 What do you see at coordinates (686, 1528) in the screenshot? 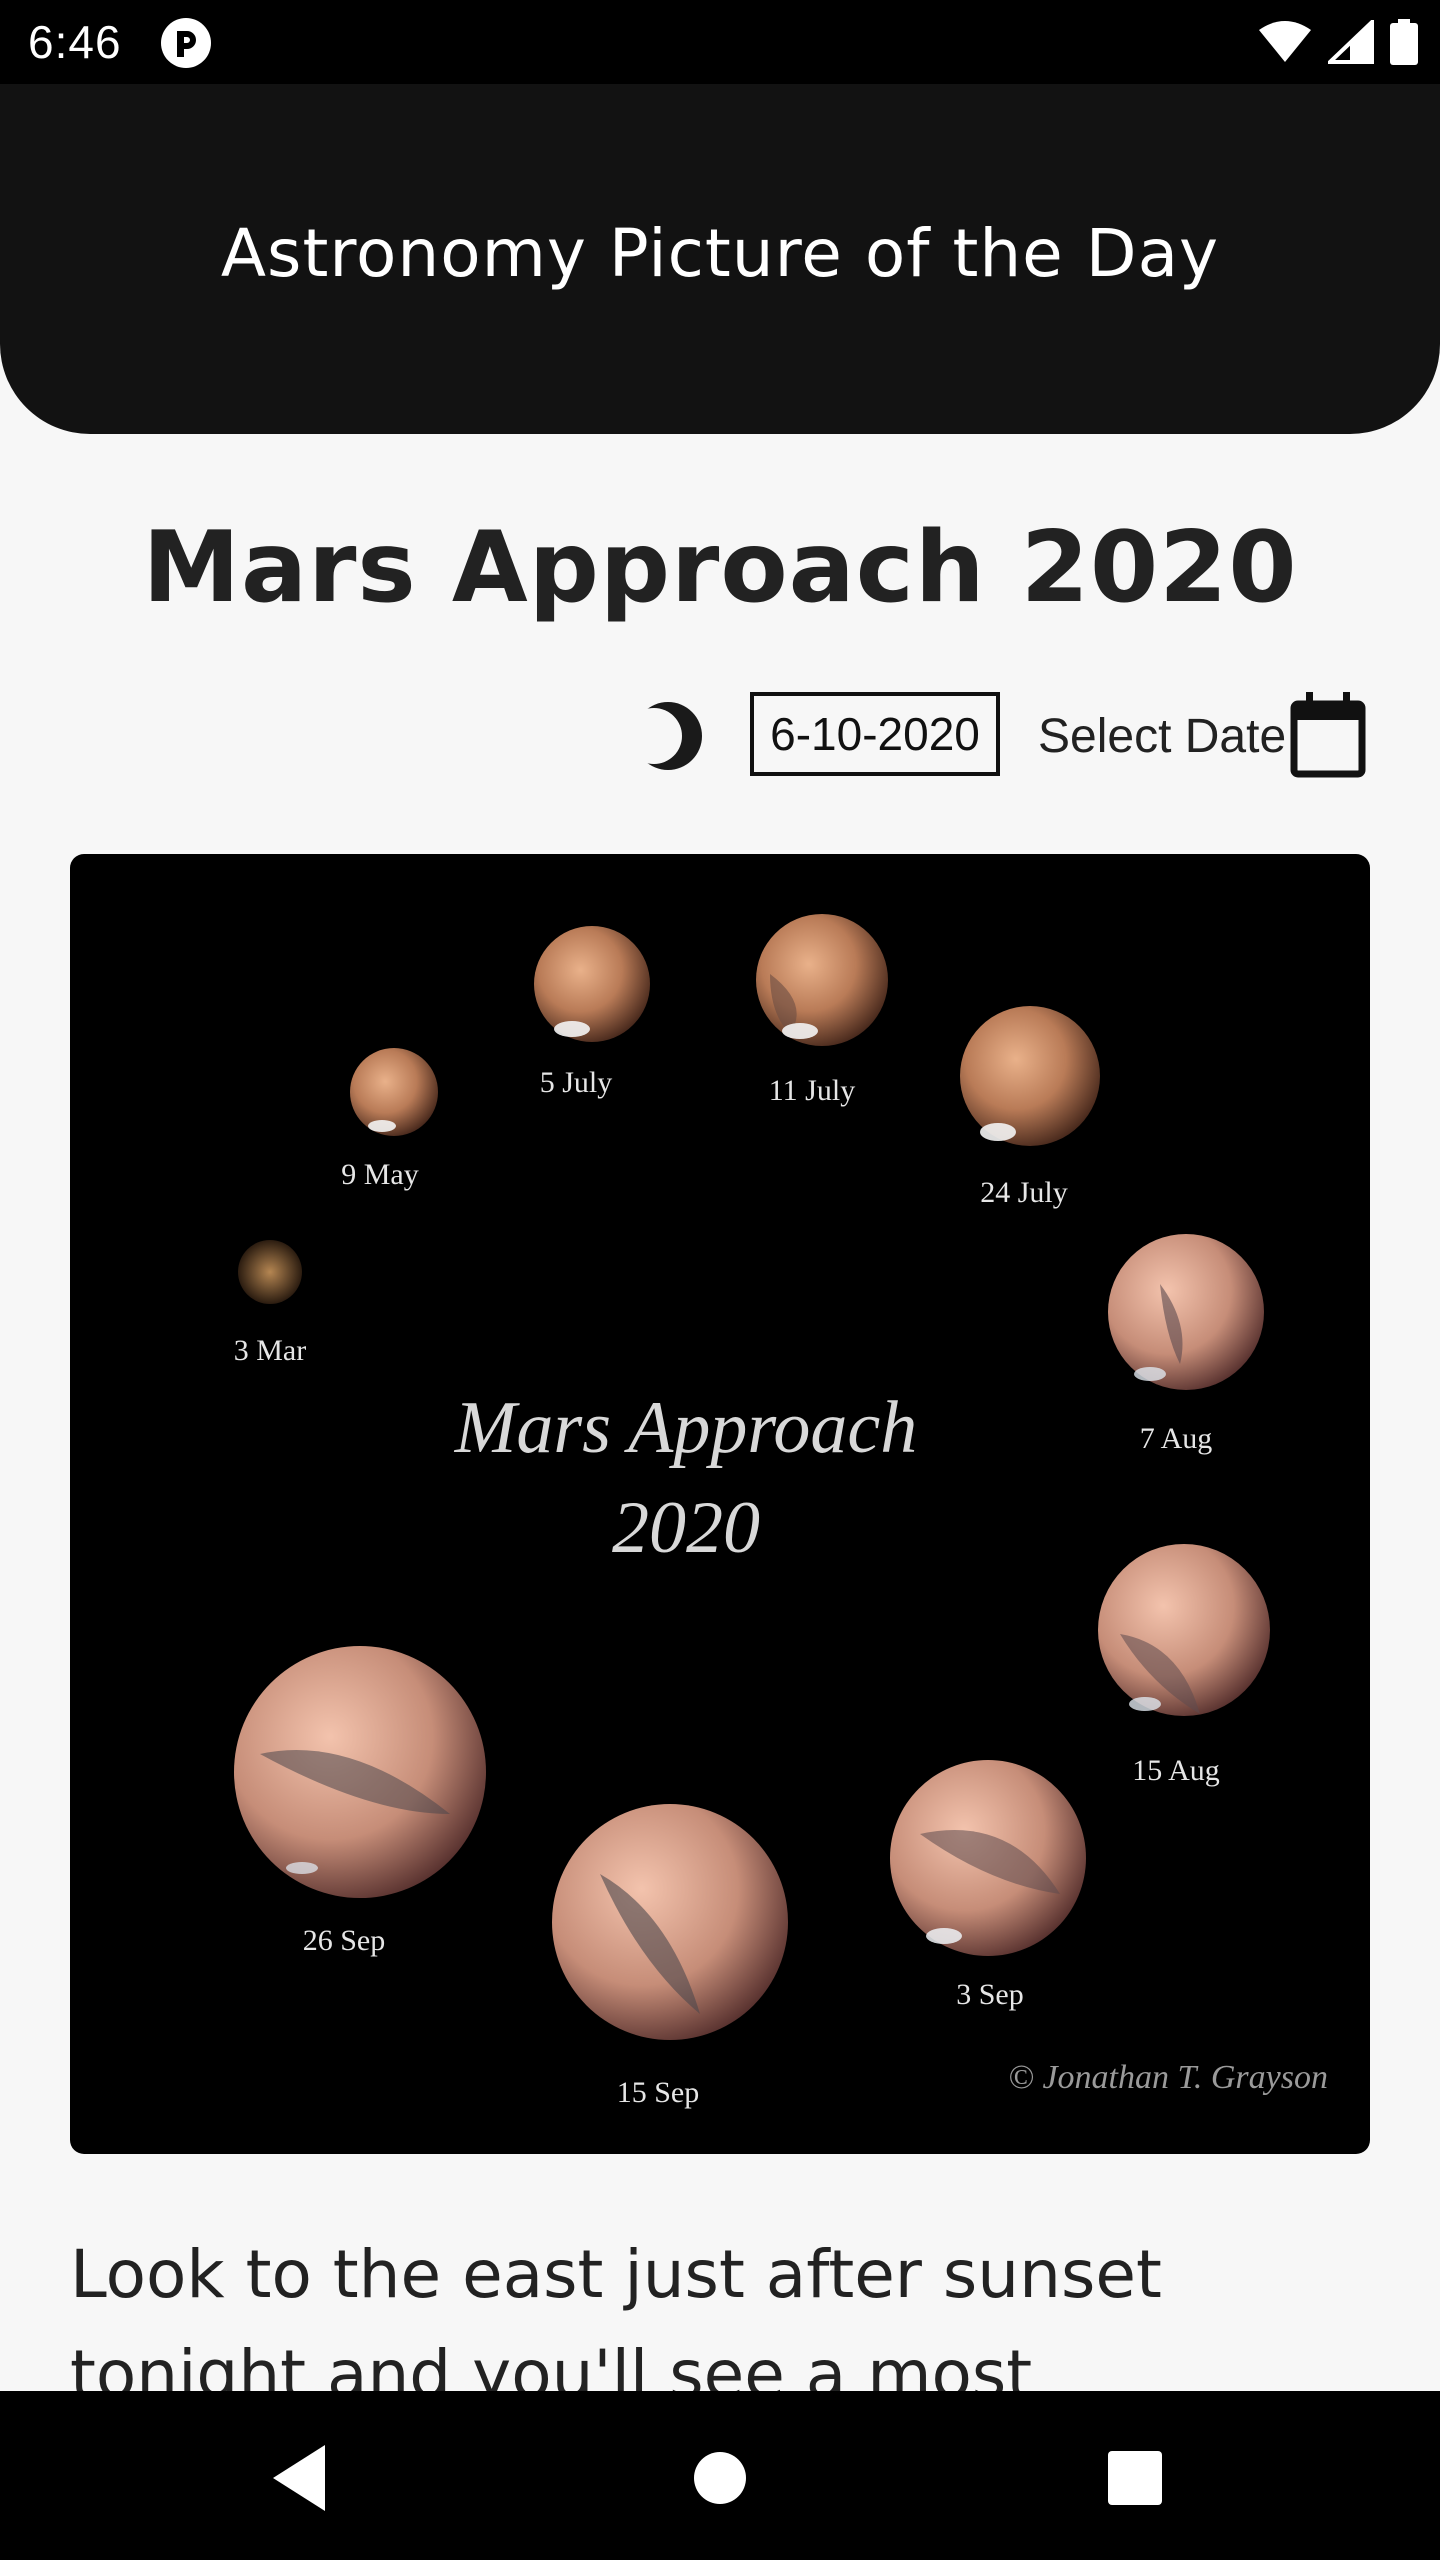
I see `image-heading-line2: 2020` at bounding box center [686, 1528].